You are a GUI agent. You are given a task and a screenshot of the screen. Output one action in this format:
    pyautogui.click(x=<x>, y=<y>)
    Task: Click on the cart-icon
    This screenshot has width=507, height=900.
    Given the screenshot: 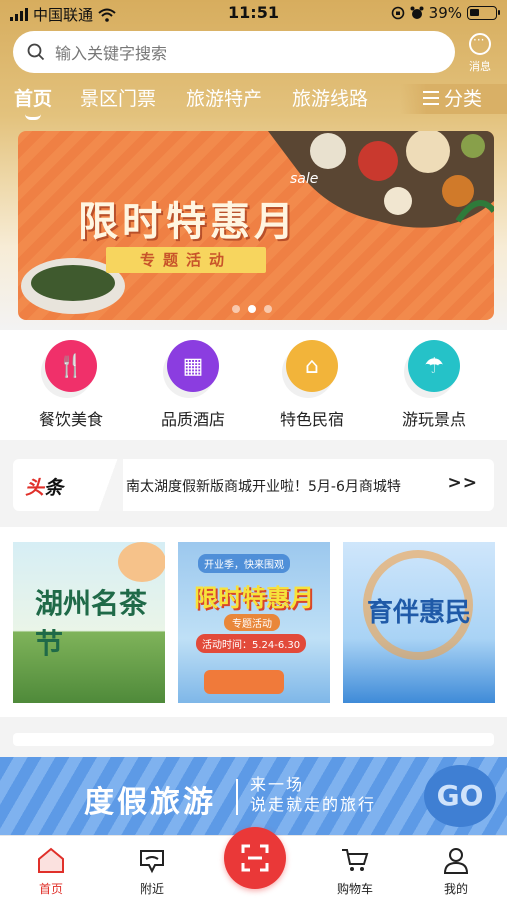 What is the action you would take?
    pyautogui.click(x=355, y=860)
    